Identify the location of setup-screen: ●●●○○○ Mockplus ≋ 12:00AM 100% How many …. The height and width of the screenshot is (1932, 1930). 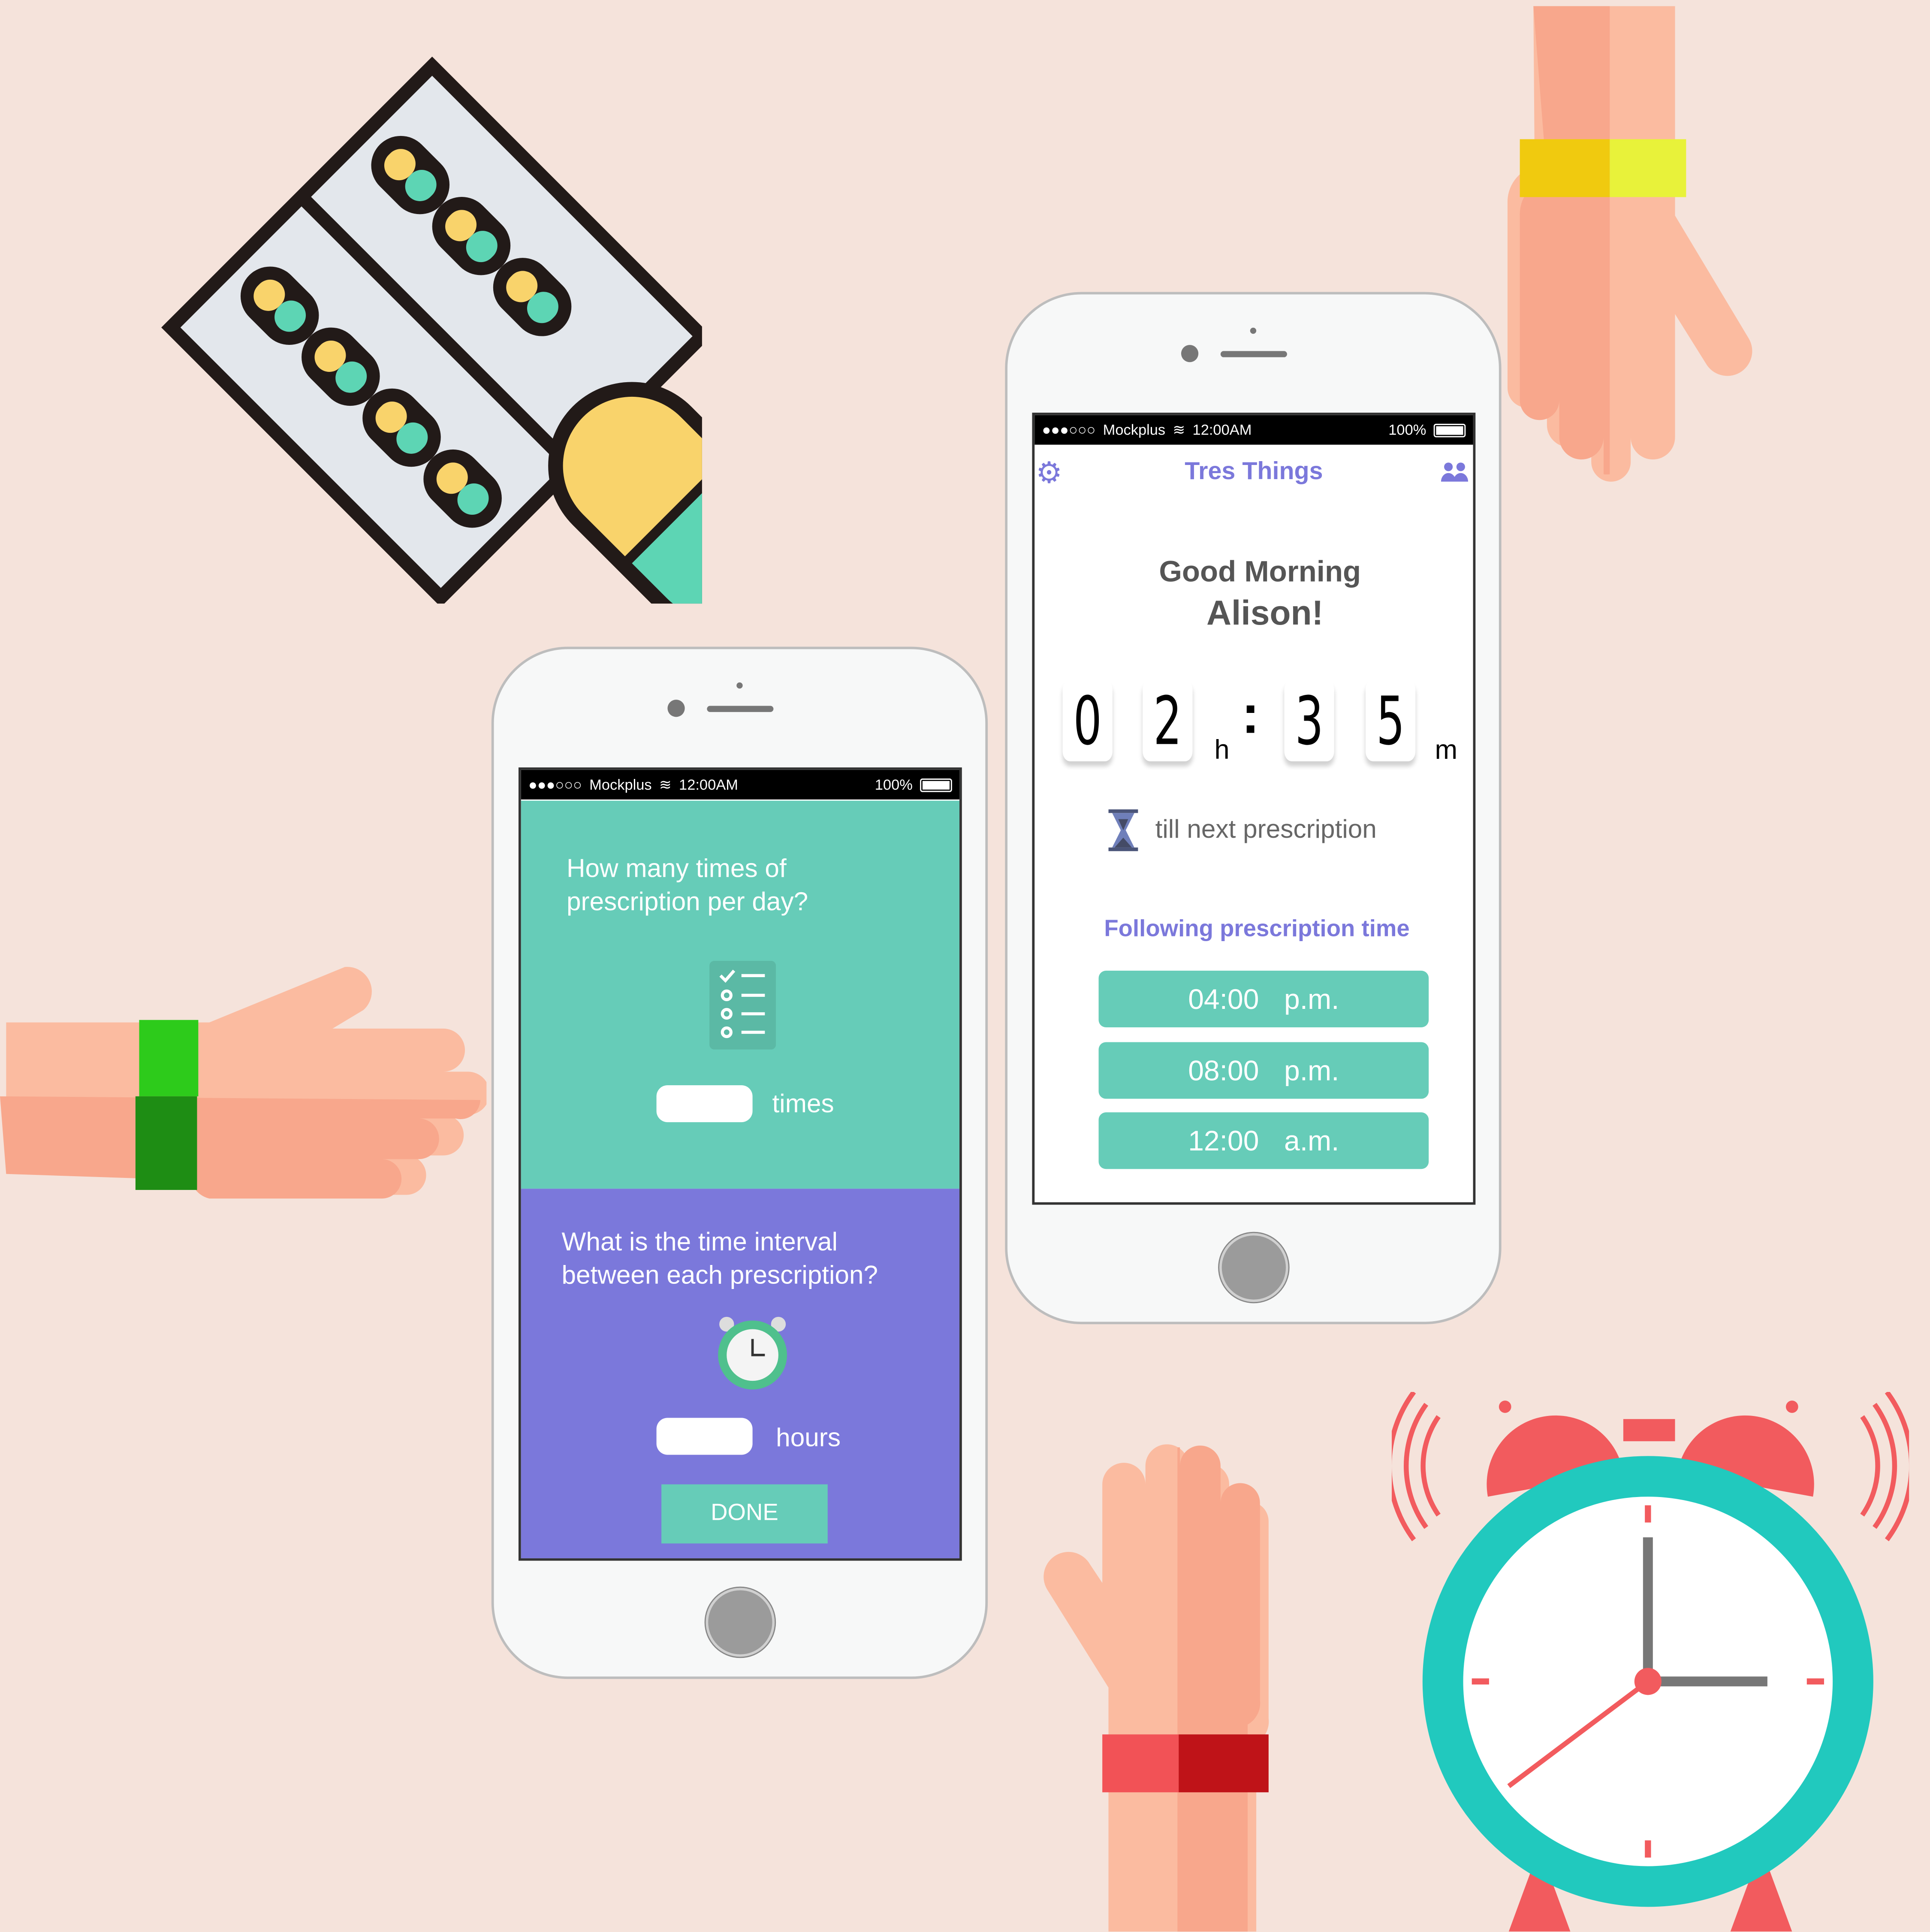
(740, 1164).